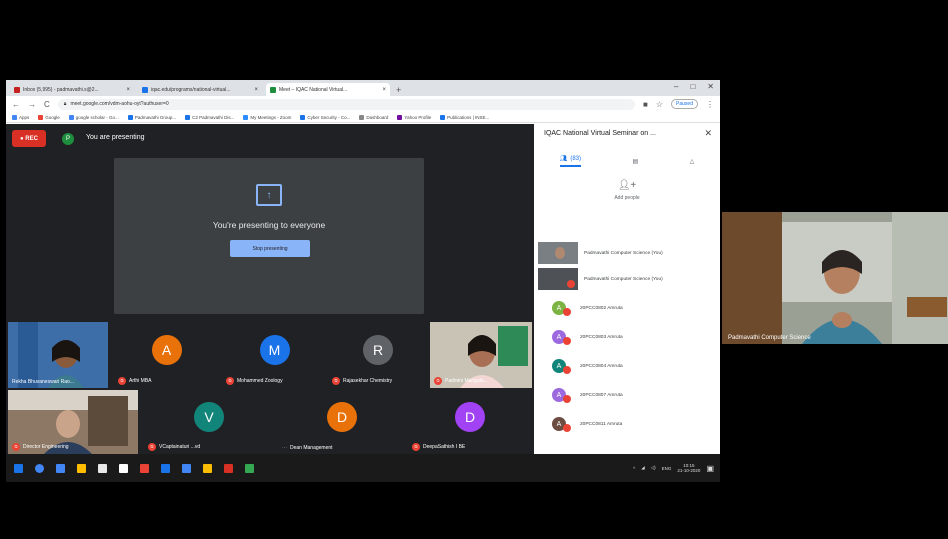 Image resolution: width=948 pixels, height=539 pixels. I want to click on participant-avatar: V, so click(209, 417).